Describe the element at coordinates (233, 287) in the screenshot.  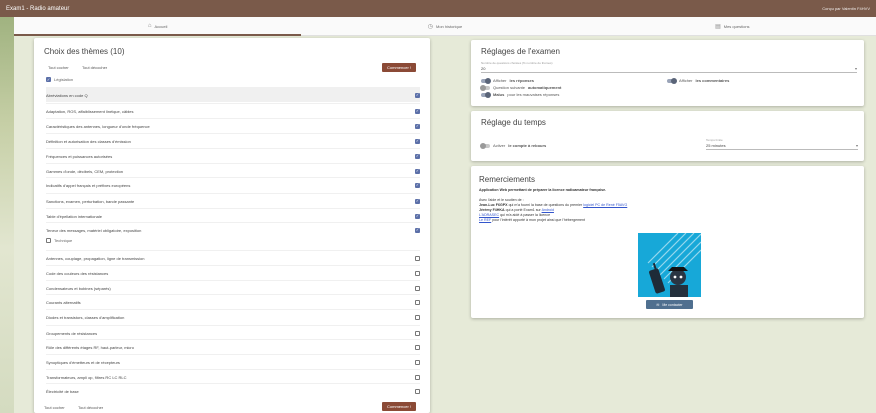
I see `theme-row: Condensateurs et bobines (séparés)` at that location.